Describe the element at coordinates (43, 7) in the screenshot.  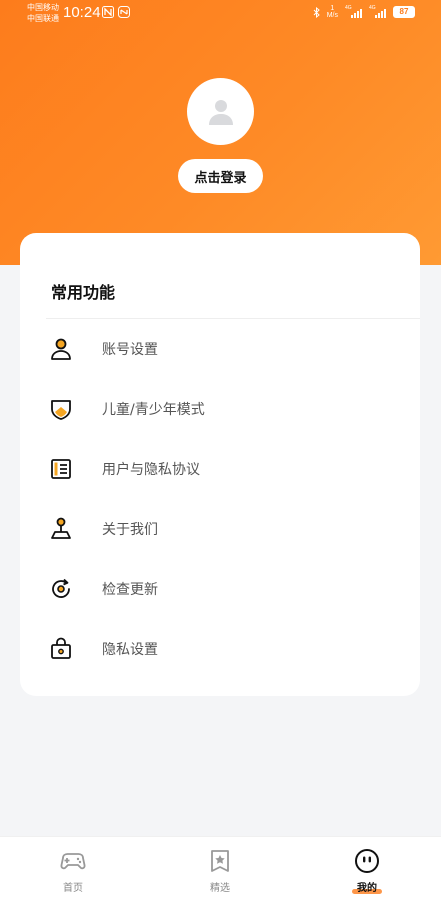
I see `carrier-1: 中国移动` at that location.